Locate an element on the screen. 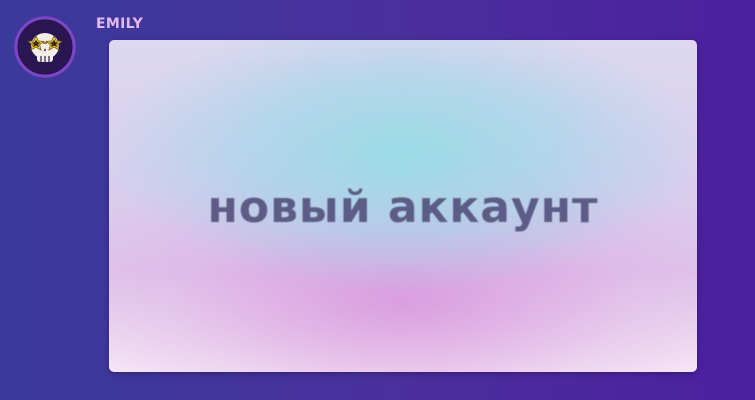 This screenshot has height=400, width=755. username: EMILY is located at coordinates (119, 24).